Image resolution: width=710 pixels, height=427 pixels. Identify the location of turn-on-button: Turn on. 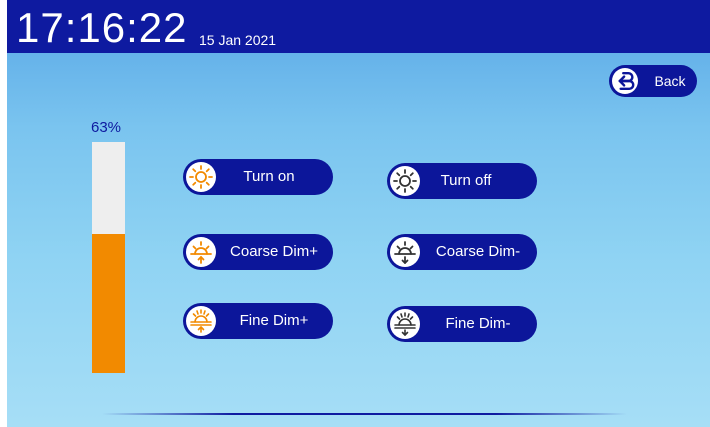
(258, 177).